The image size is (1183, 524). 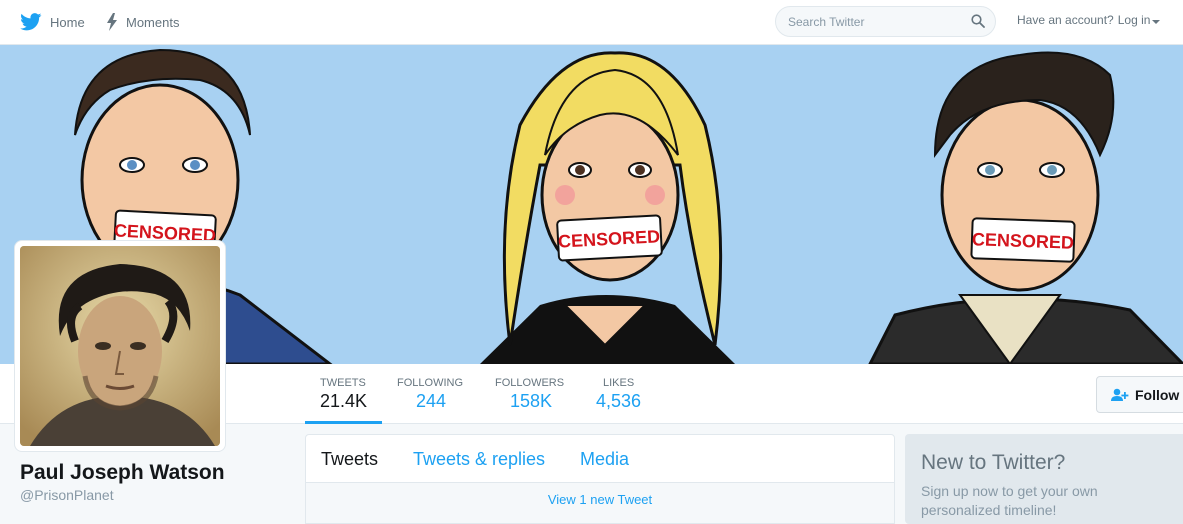 I want to click on add-user-icon, so click(x=1120, y=394).